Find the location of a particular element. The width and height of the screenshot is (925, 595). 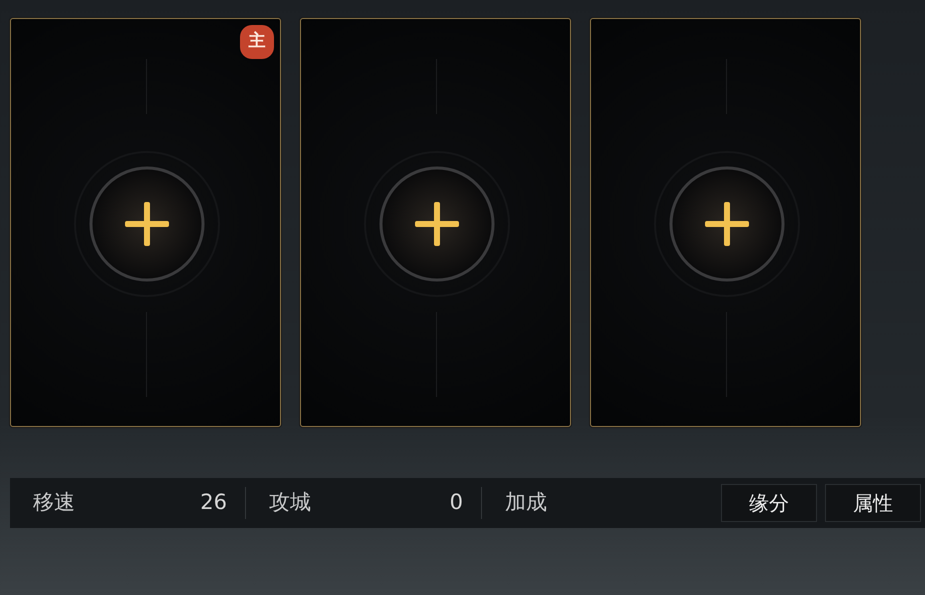

stat-value: 26 is located at coordinates (213, 502).